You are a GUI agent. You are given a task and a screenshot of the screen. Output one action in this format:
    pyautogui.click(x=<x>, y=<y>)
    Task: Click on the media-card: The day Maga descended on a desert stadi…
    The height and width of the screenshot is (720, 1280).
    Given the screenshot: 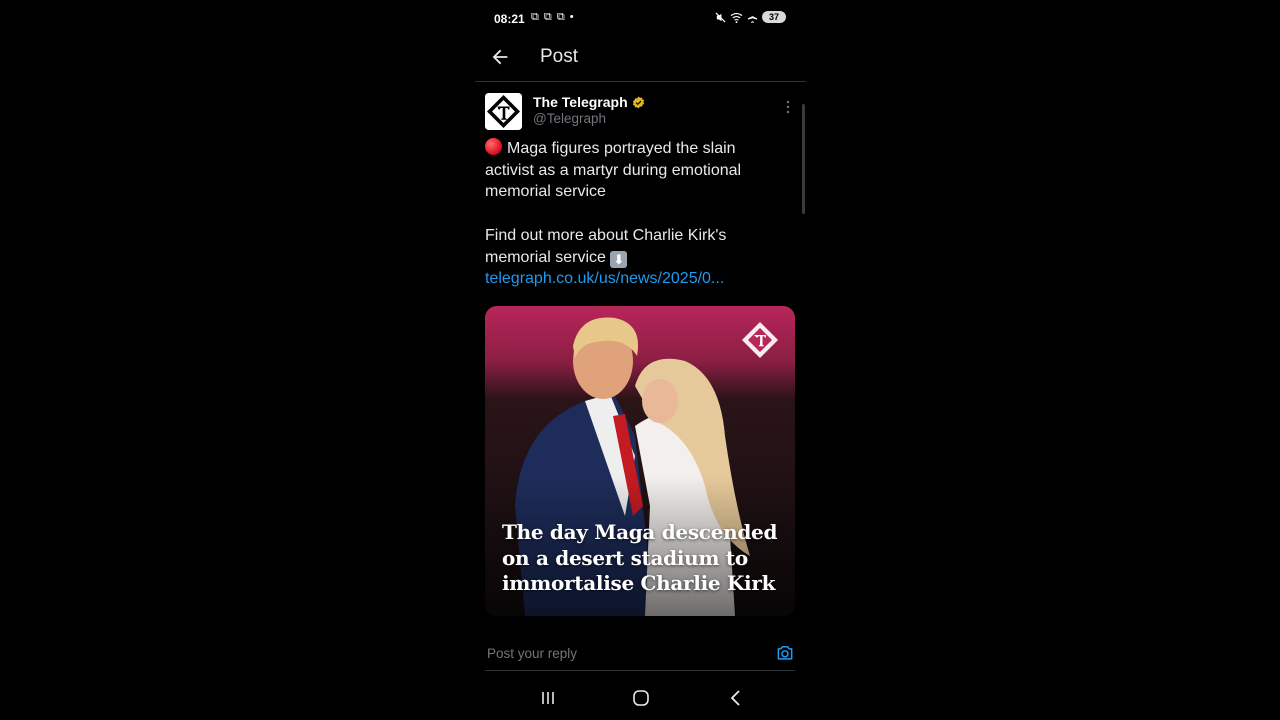 What is the action you would take?
    pyautogui.click(x=640, y=461)
    